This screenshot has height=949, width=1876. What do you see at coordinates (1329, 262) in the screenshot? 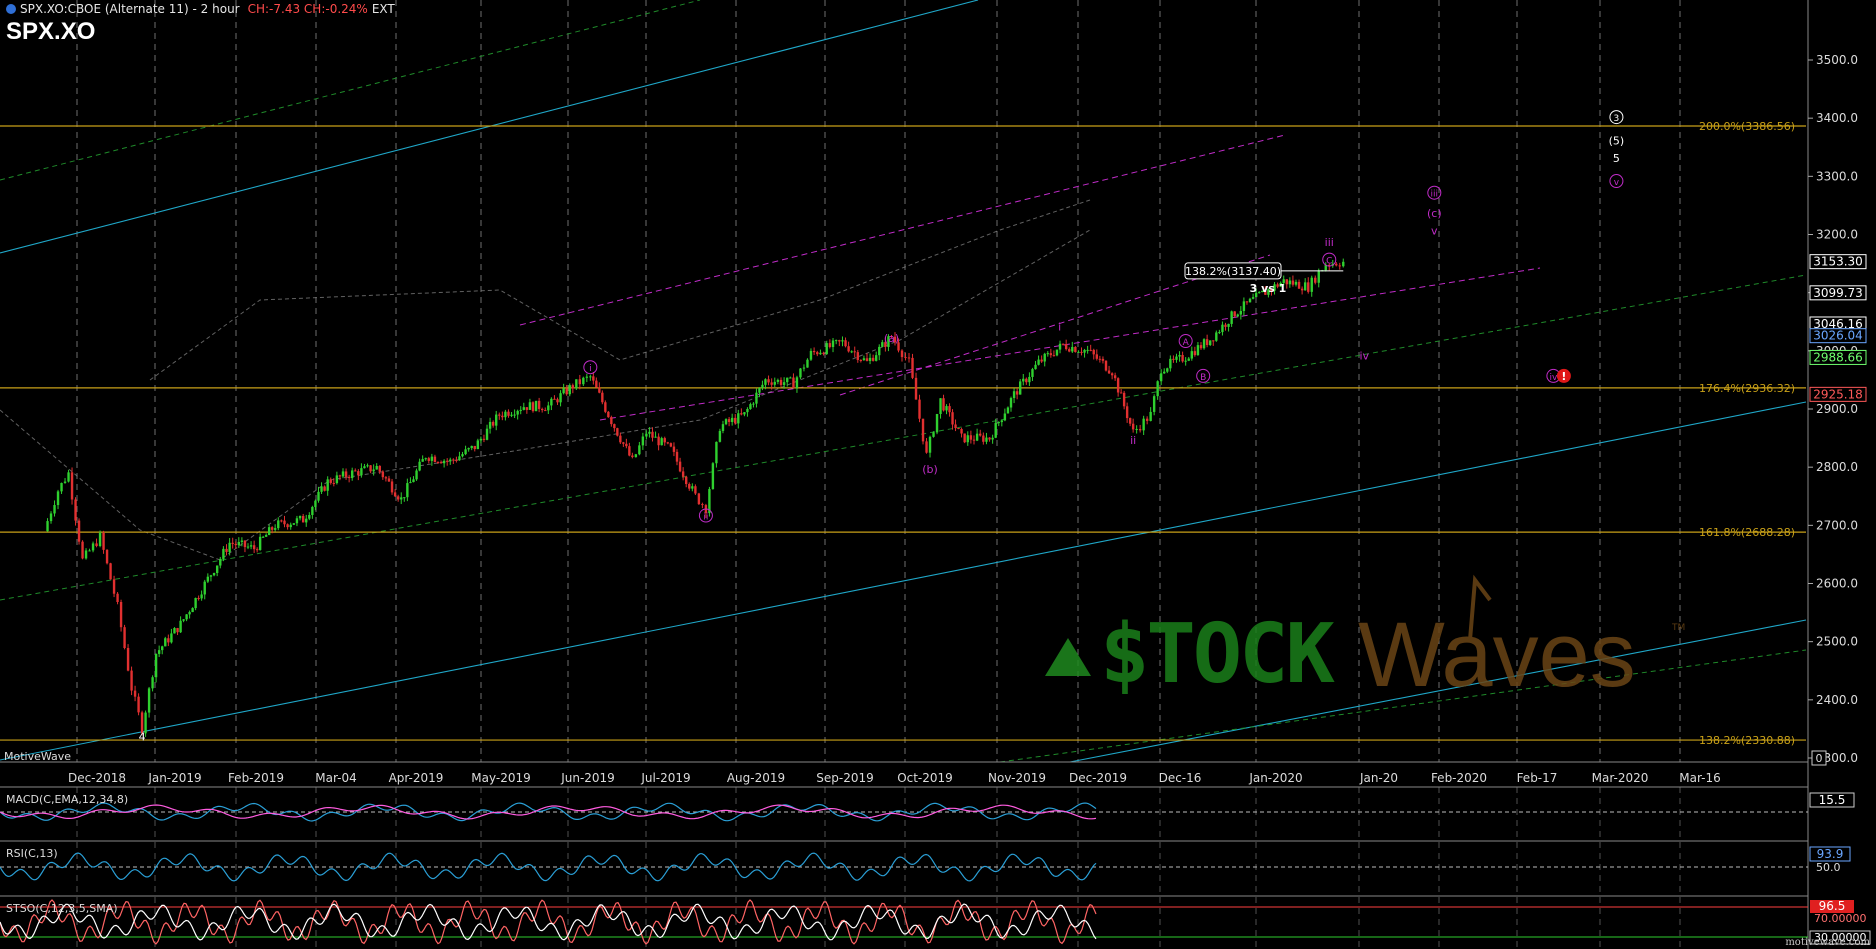
I see `wave-label: C` at bounding box center [1329, 262].